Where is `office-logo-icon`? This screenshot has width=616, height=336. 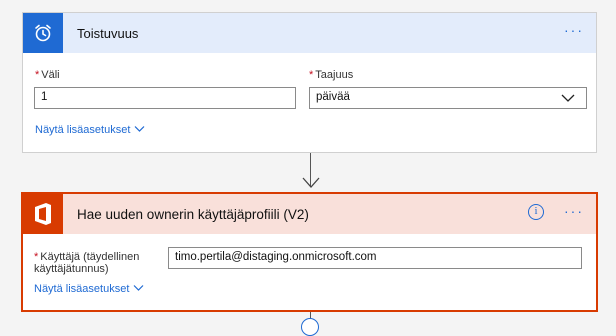 office-logo-icon is located at coordinates (43, 214).